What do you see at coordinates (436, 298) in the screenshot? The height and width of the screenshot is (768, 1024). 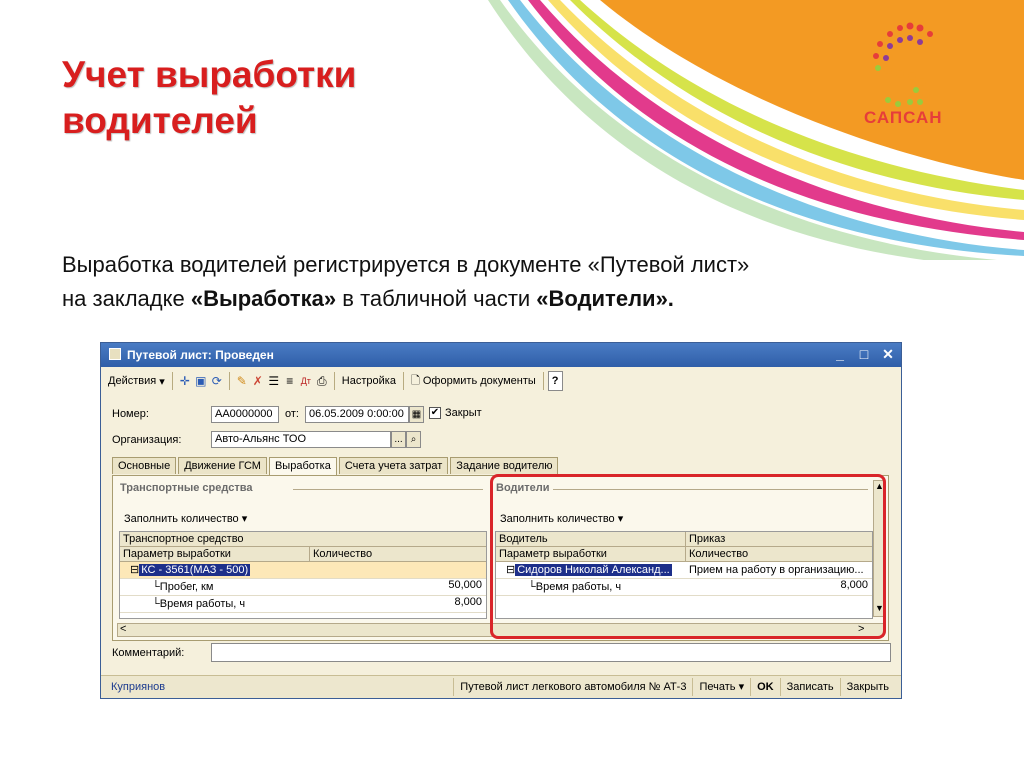 I see `description-text: в табличной части` at bounding box center [436, 298].